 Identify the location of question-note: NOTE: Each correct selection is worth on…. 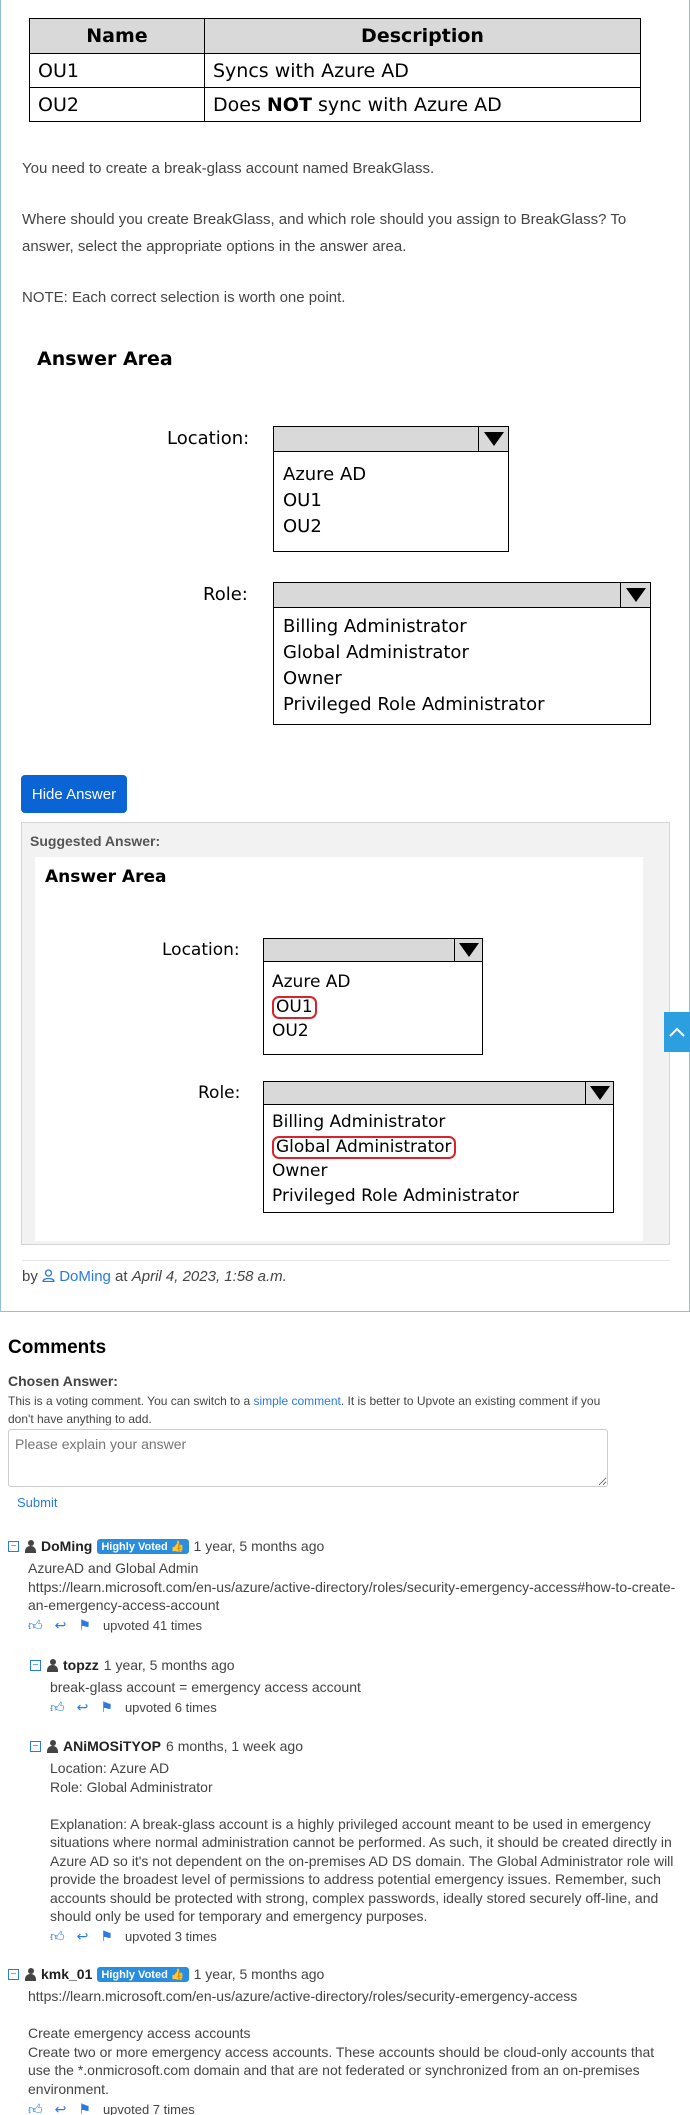
(184, 297).